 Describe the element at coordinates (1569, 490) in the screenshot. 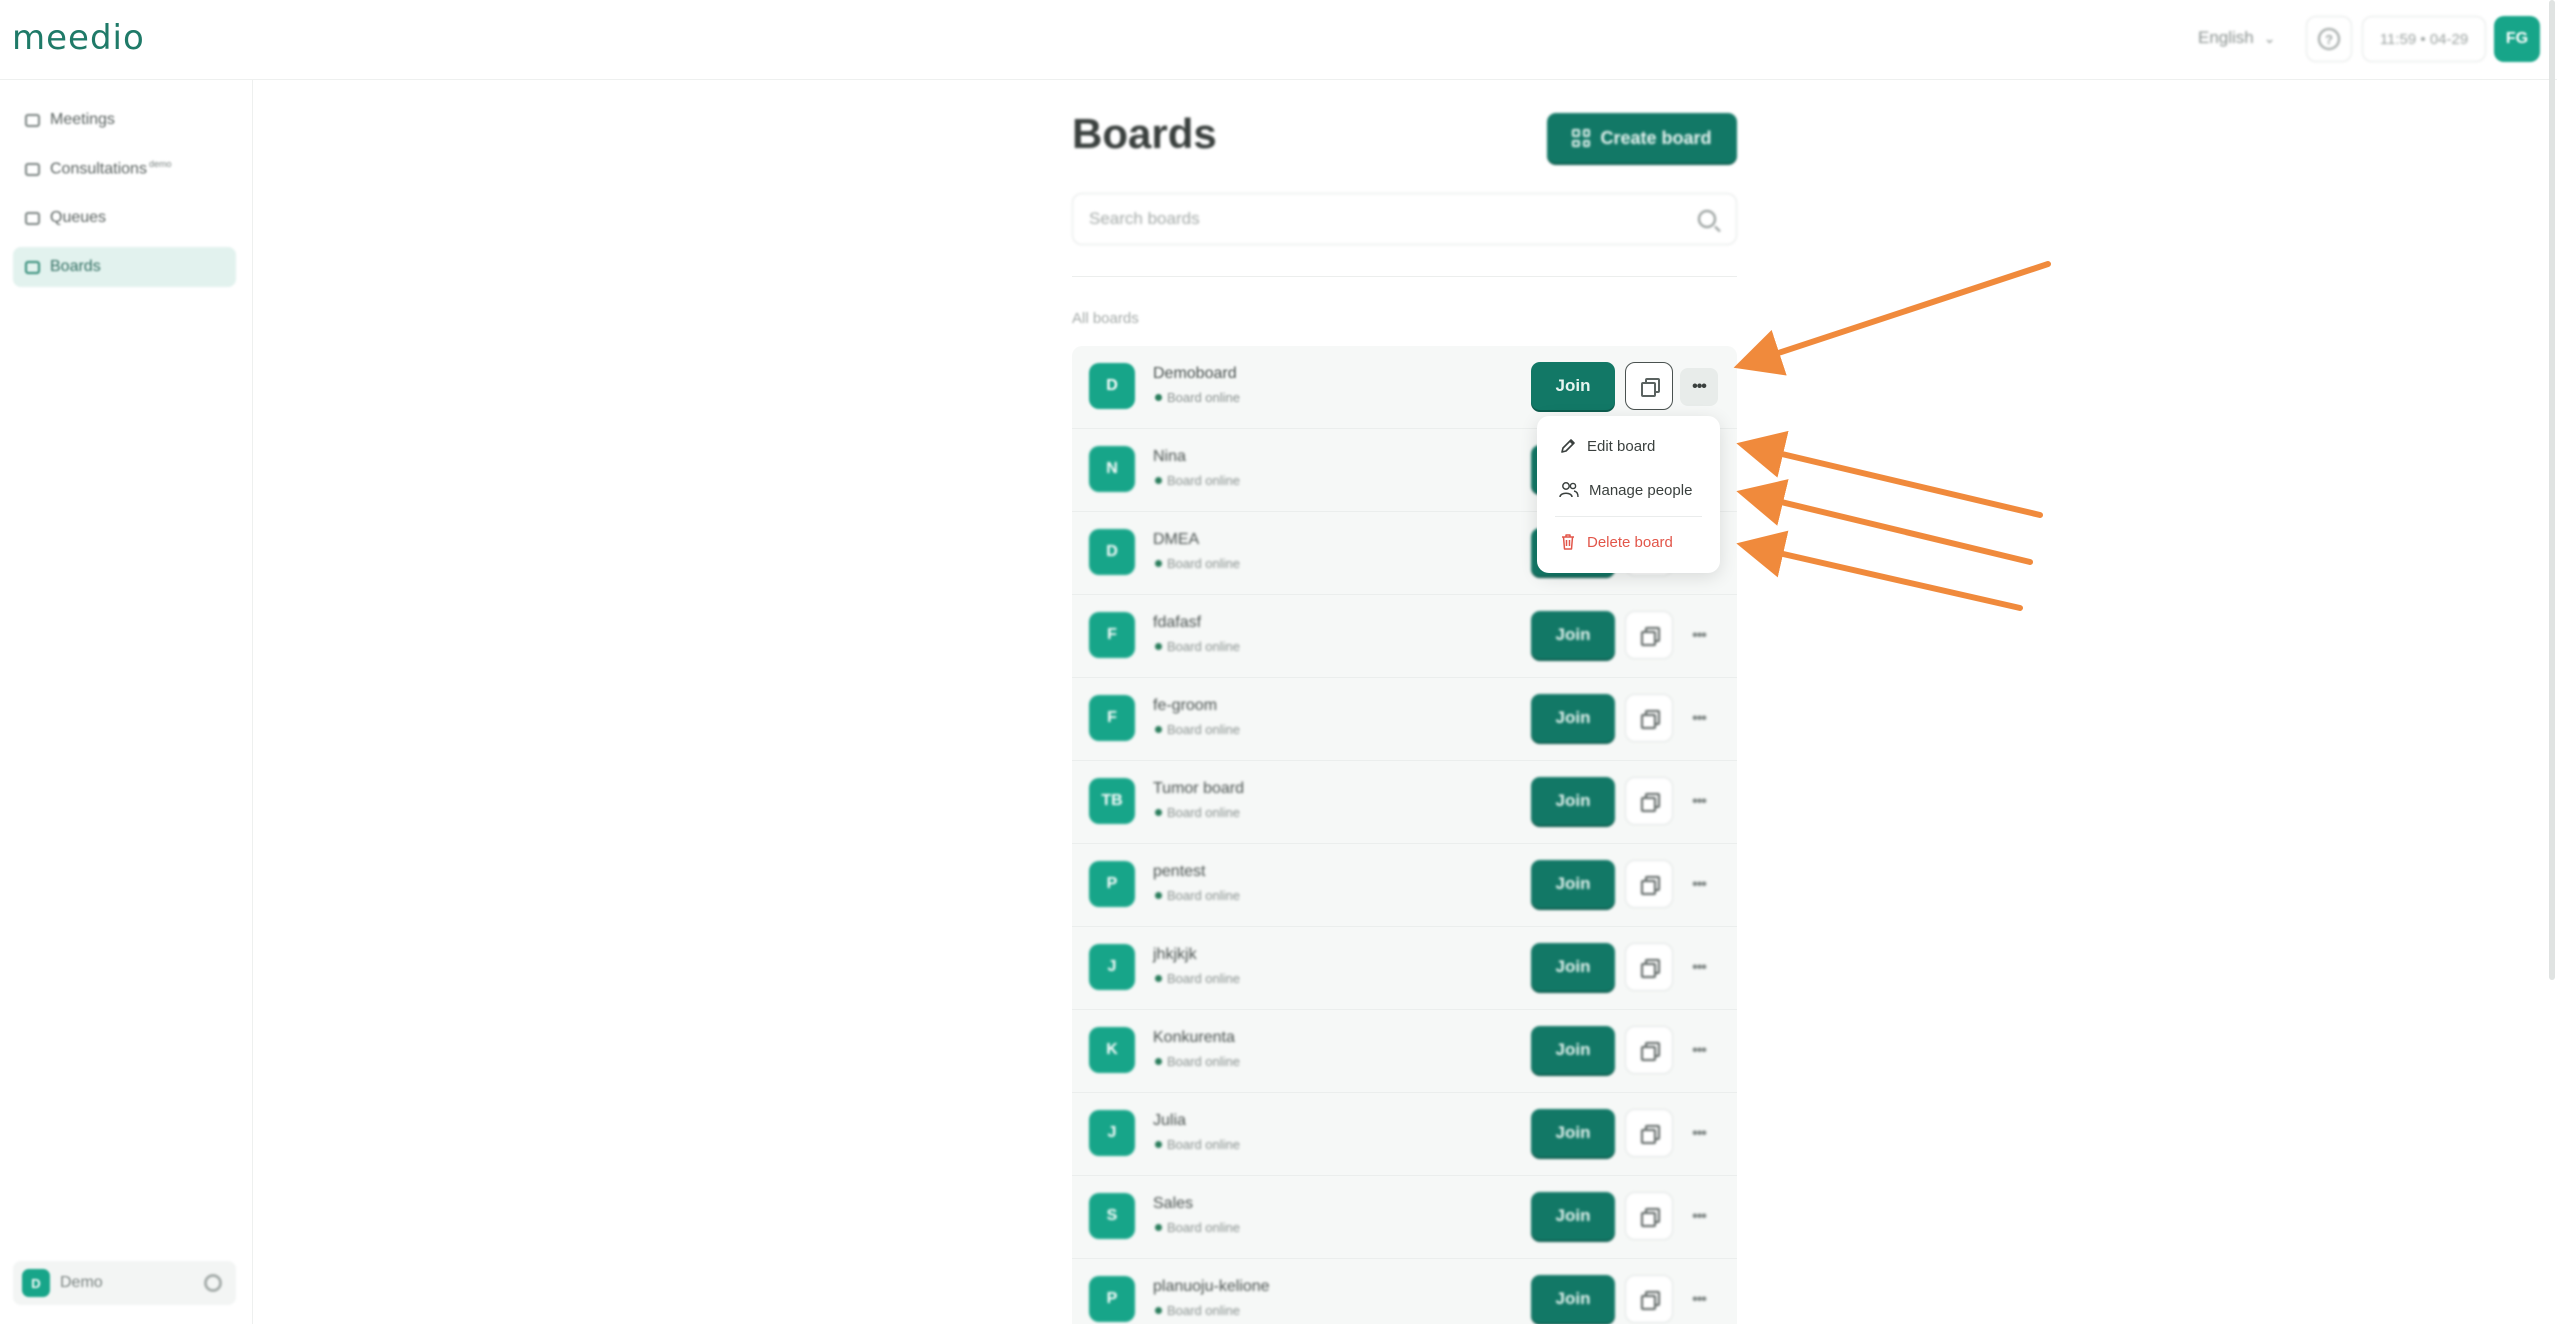

I see `people-icon` at that location.